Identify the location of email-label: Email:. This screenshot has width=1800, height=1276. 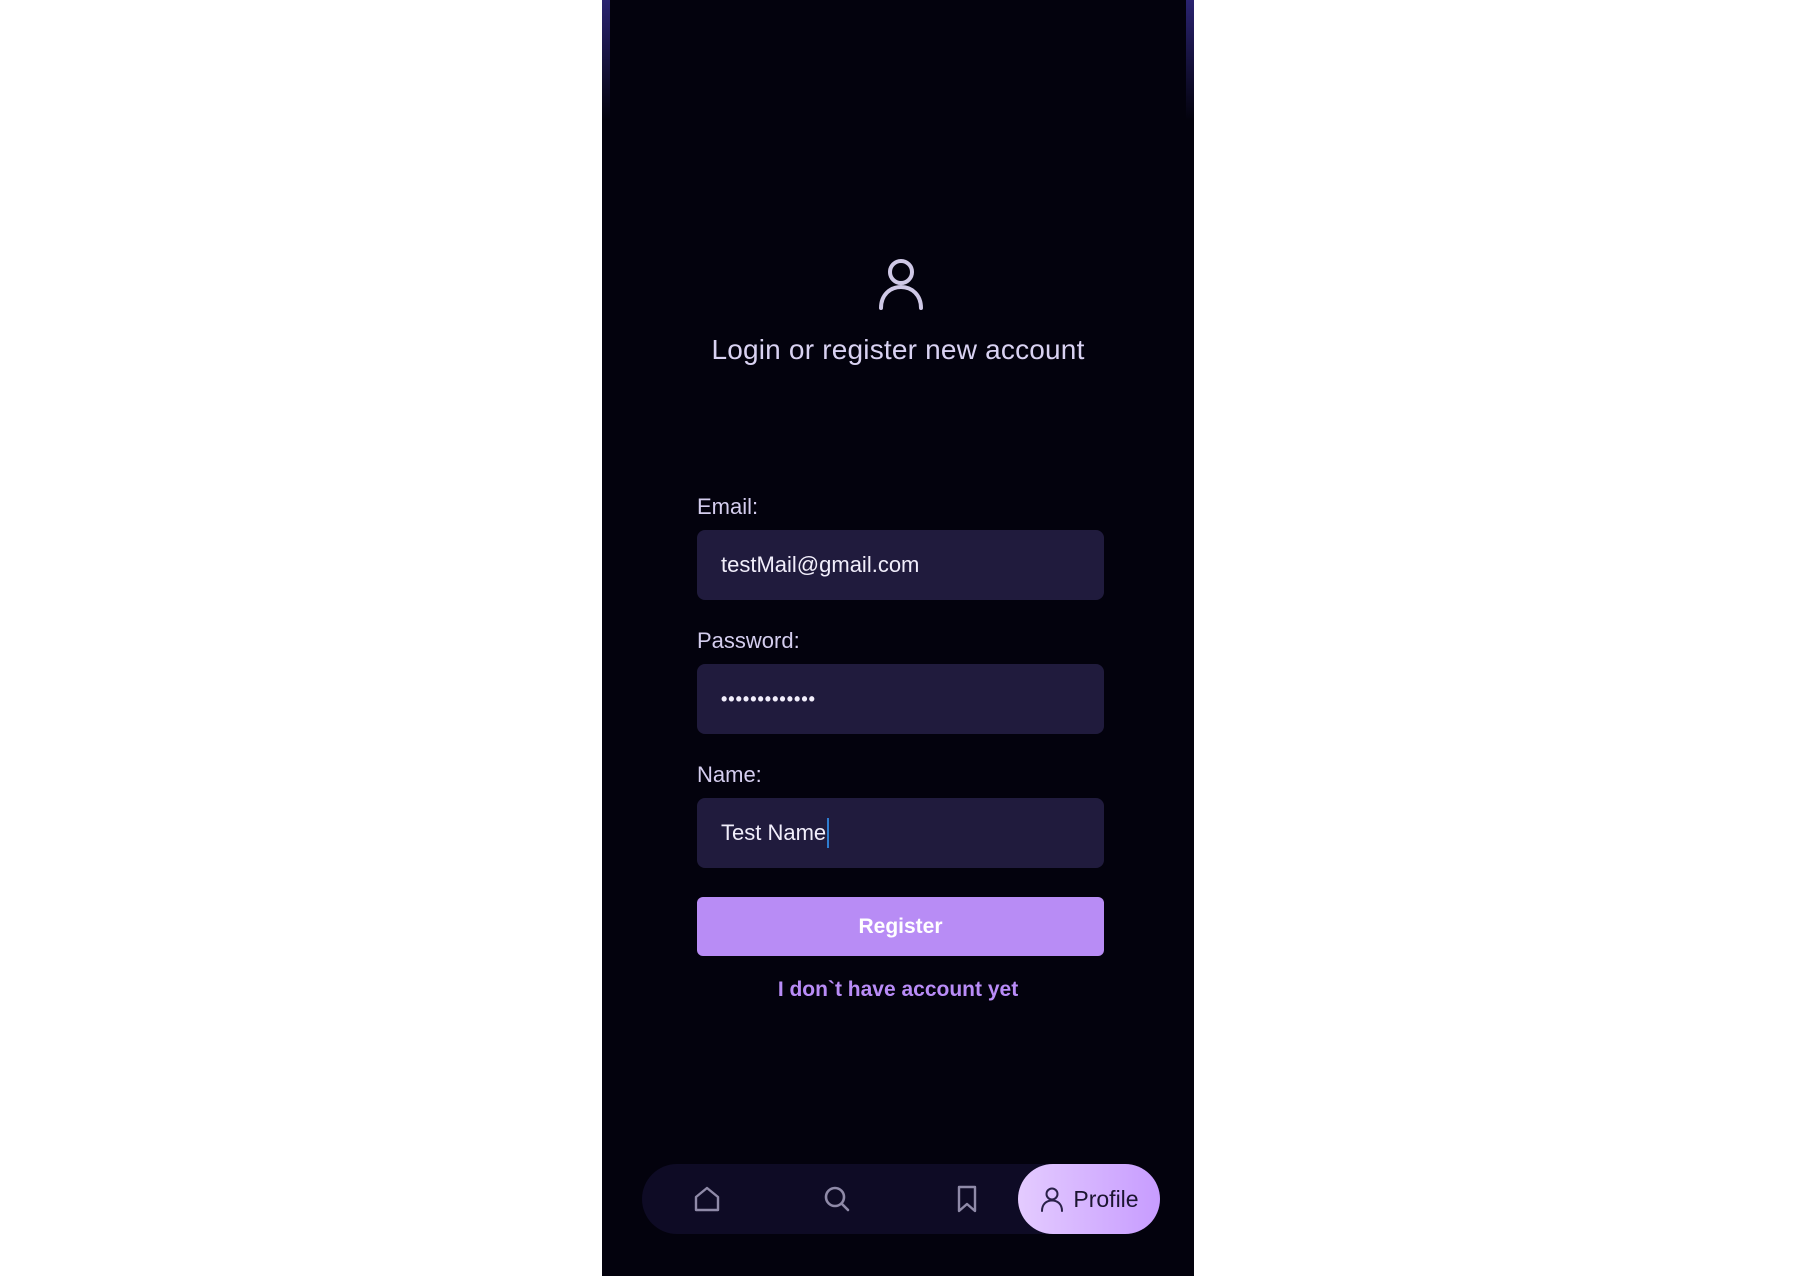
(728, 506).